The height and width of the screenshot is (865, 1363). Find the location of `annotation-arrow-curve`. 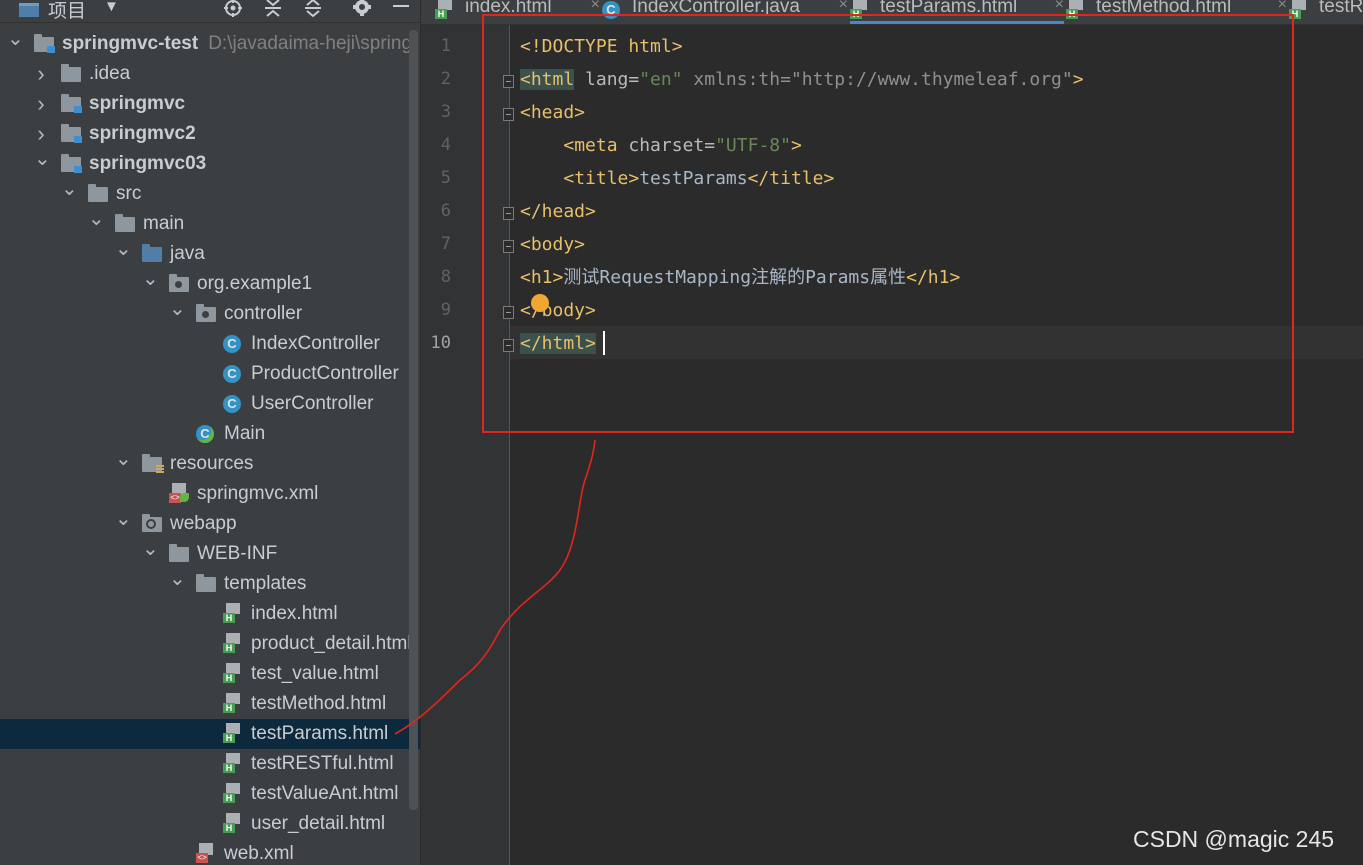

annotation-arrow-curve is located at coordinates (495, 587).